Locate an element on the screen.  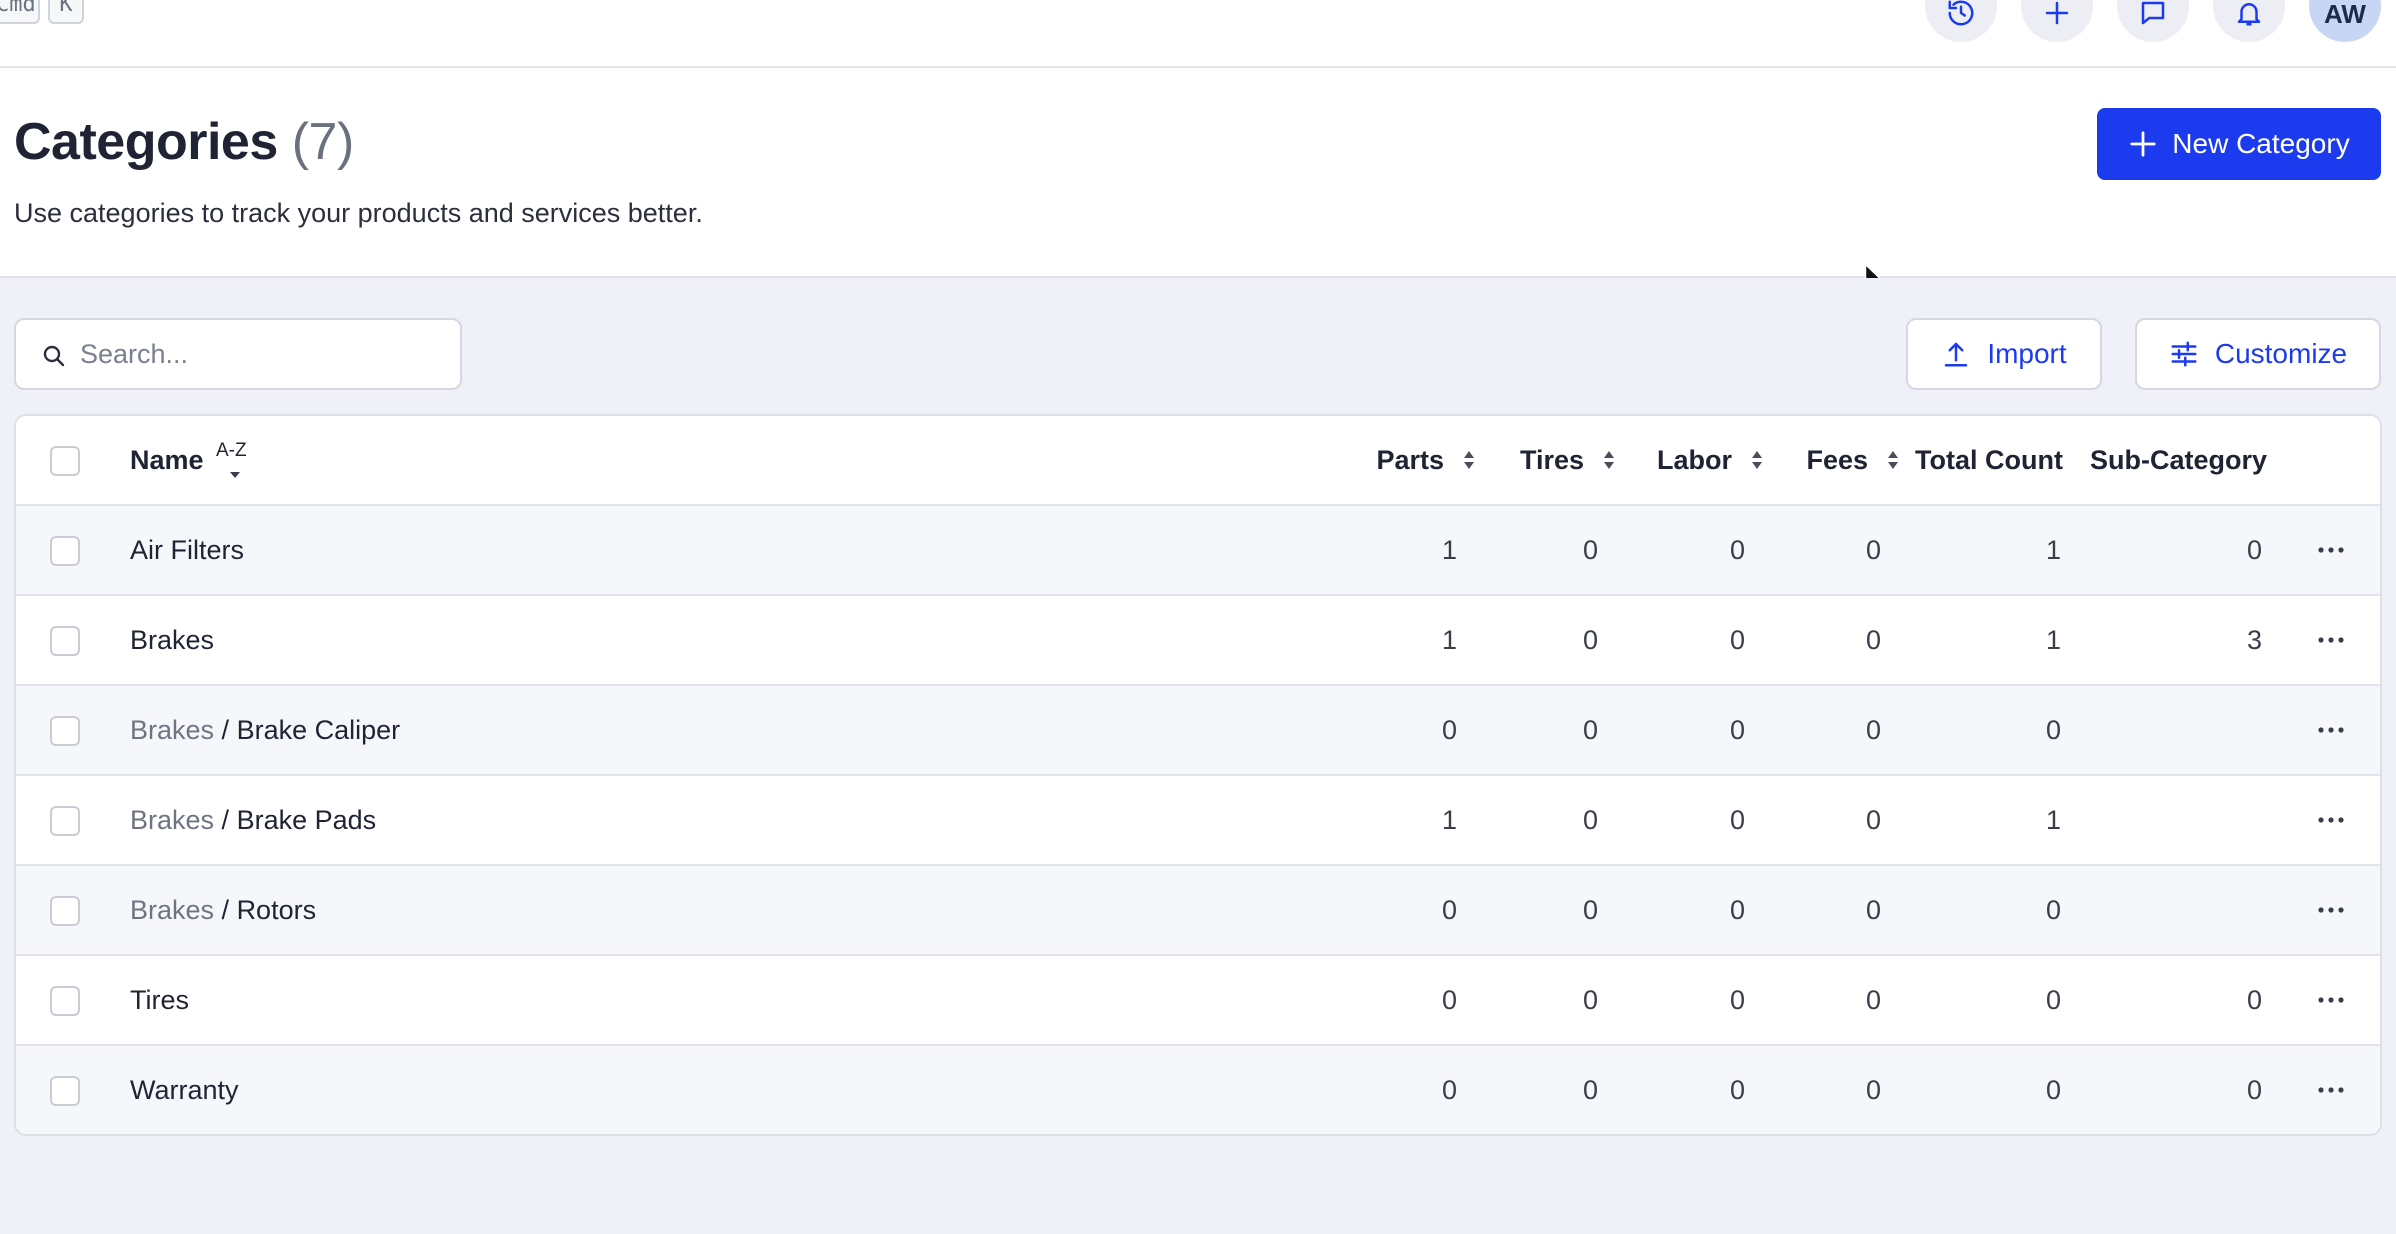
sliders-icon is located at coordinates (2184, 354).